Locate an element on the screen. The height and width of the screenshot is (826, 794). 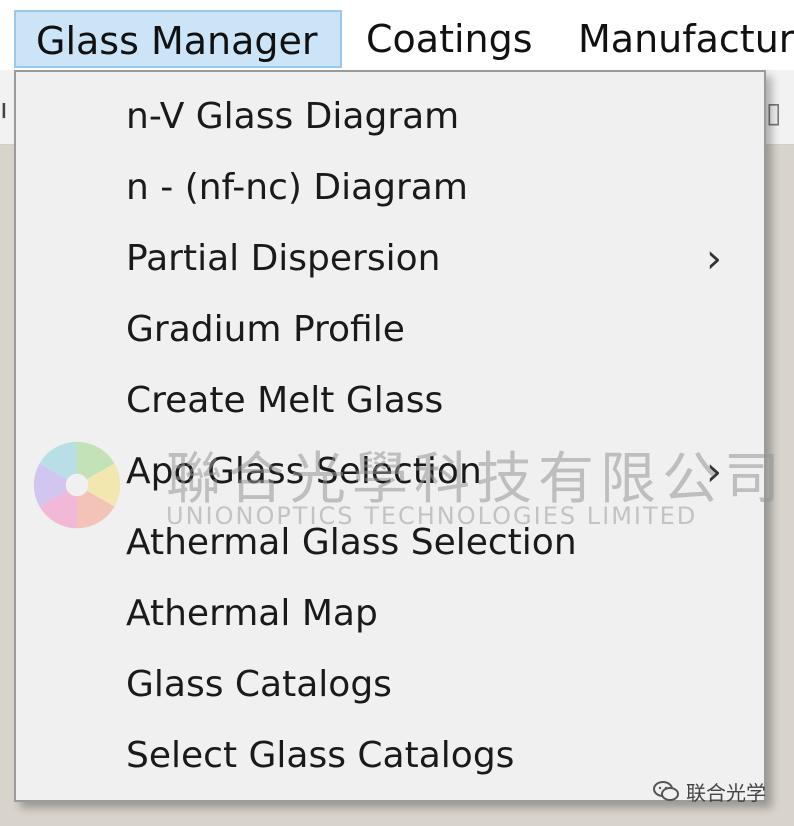
chevron-right-icon: › is located at coordinates (714, 259).